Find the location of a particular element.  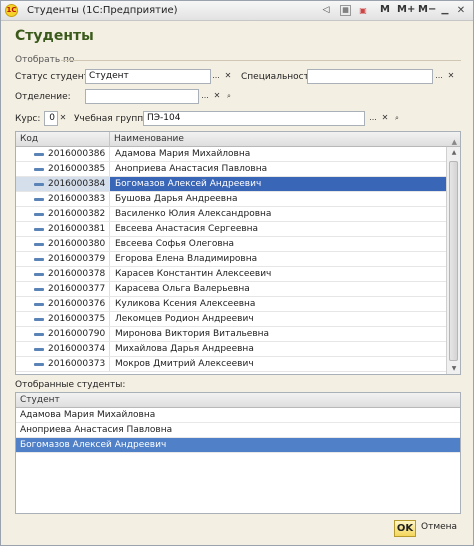

table-row: 2016000375 Лекомцев Родион Андреевич is located at coordinates (231, 319).